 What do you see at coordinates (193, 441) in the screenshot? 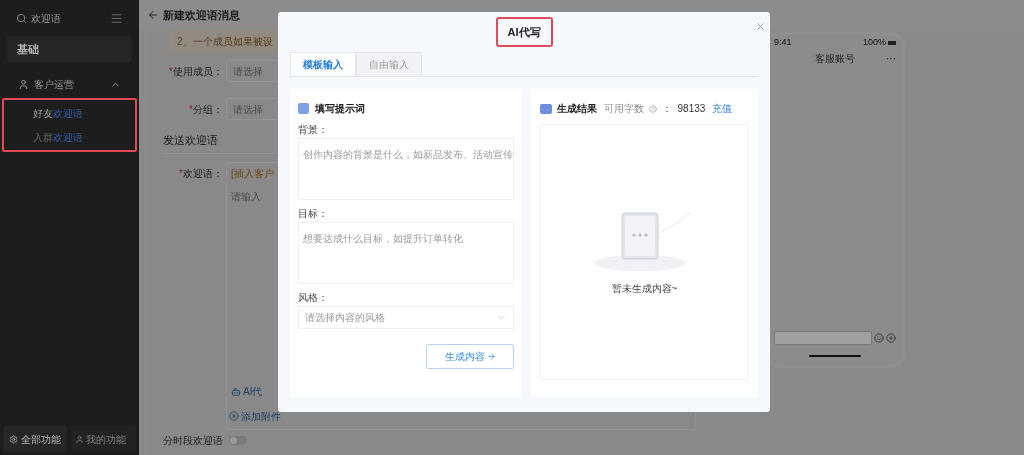
I see `field-label: 分时段欢迎语` at bounding box center [193, 441].